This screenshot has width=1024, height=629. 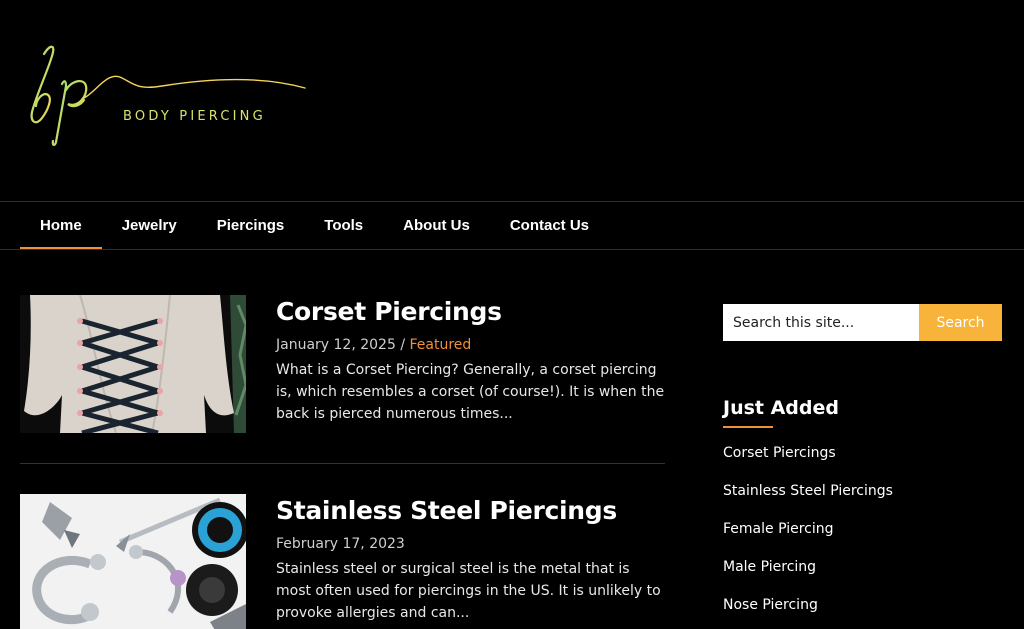 What do you see at coordinates (471, 511) in the screenshot?
I see `post-title: Stainless Steel Piercings` at bounding box center [471, 511].